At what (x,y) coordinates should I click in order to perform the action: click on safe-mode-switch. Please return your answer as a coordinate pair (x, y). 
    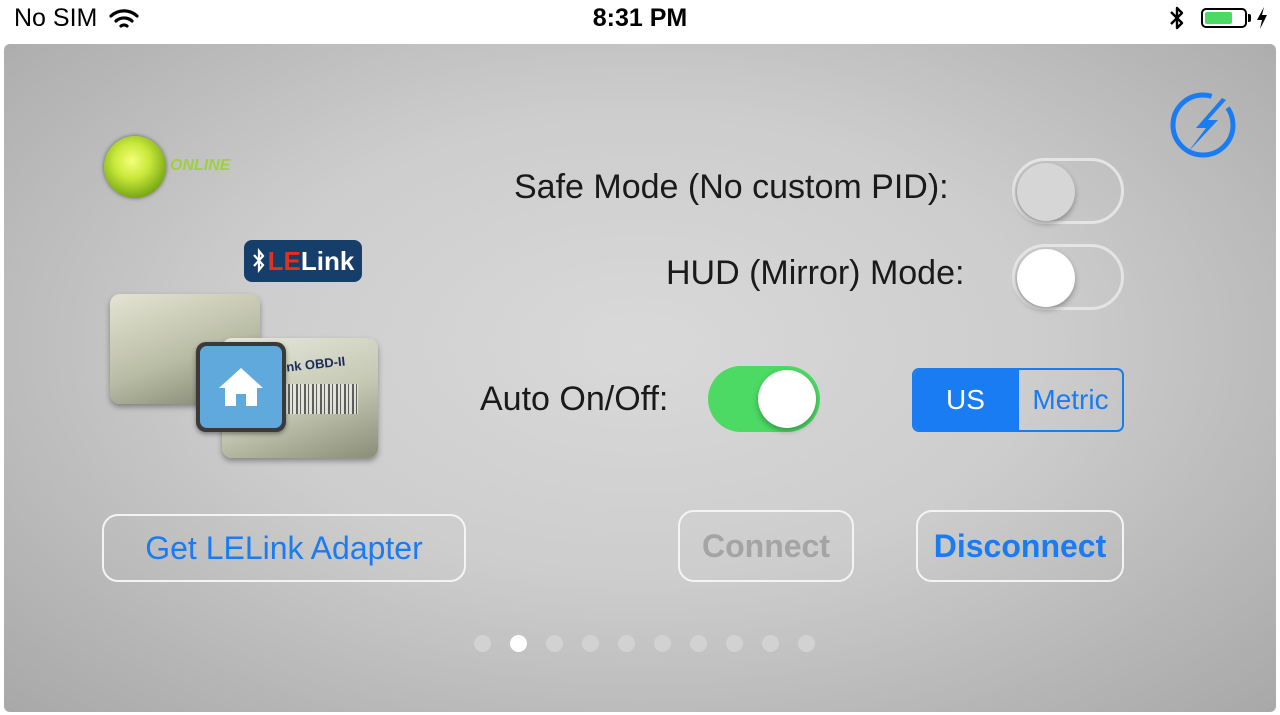
    Looking at the image, I should click on (1068, 191).